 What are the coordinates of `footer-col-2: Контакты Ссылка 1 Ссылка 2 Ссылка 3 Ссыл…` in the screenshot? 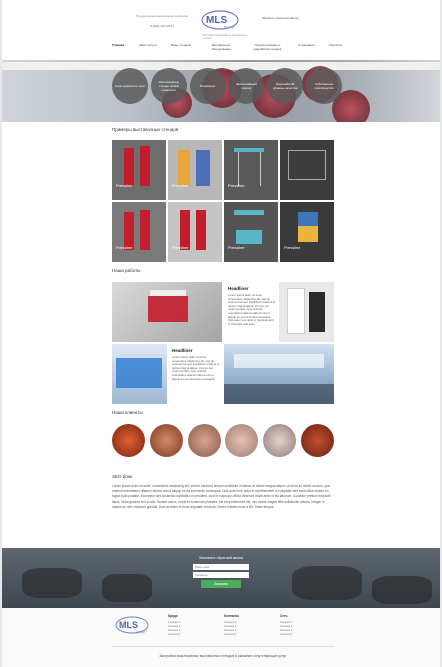 It's located at (239, 625).